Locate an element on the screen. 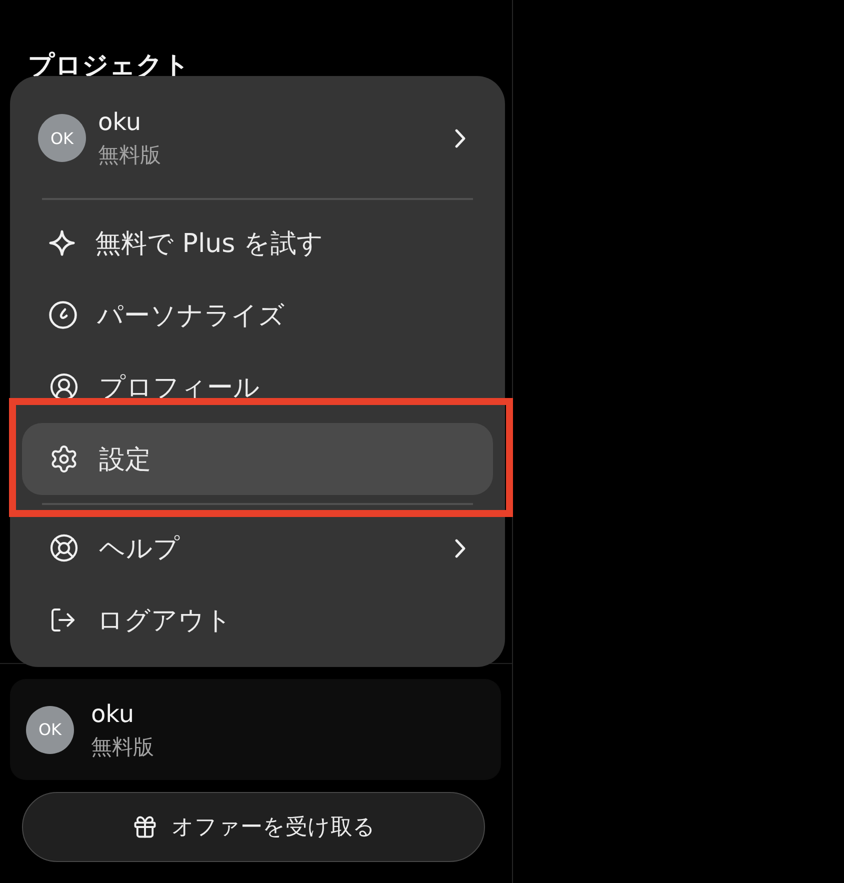  logout-icon is located at coordinates (63, 620).